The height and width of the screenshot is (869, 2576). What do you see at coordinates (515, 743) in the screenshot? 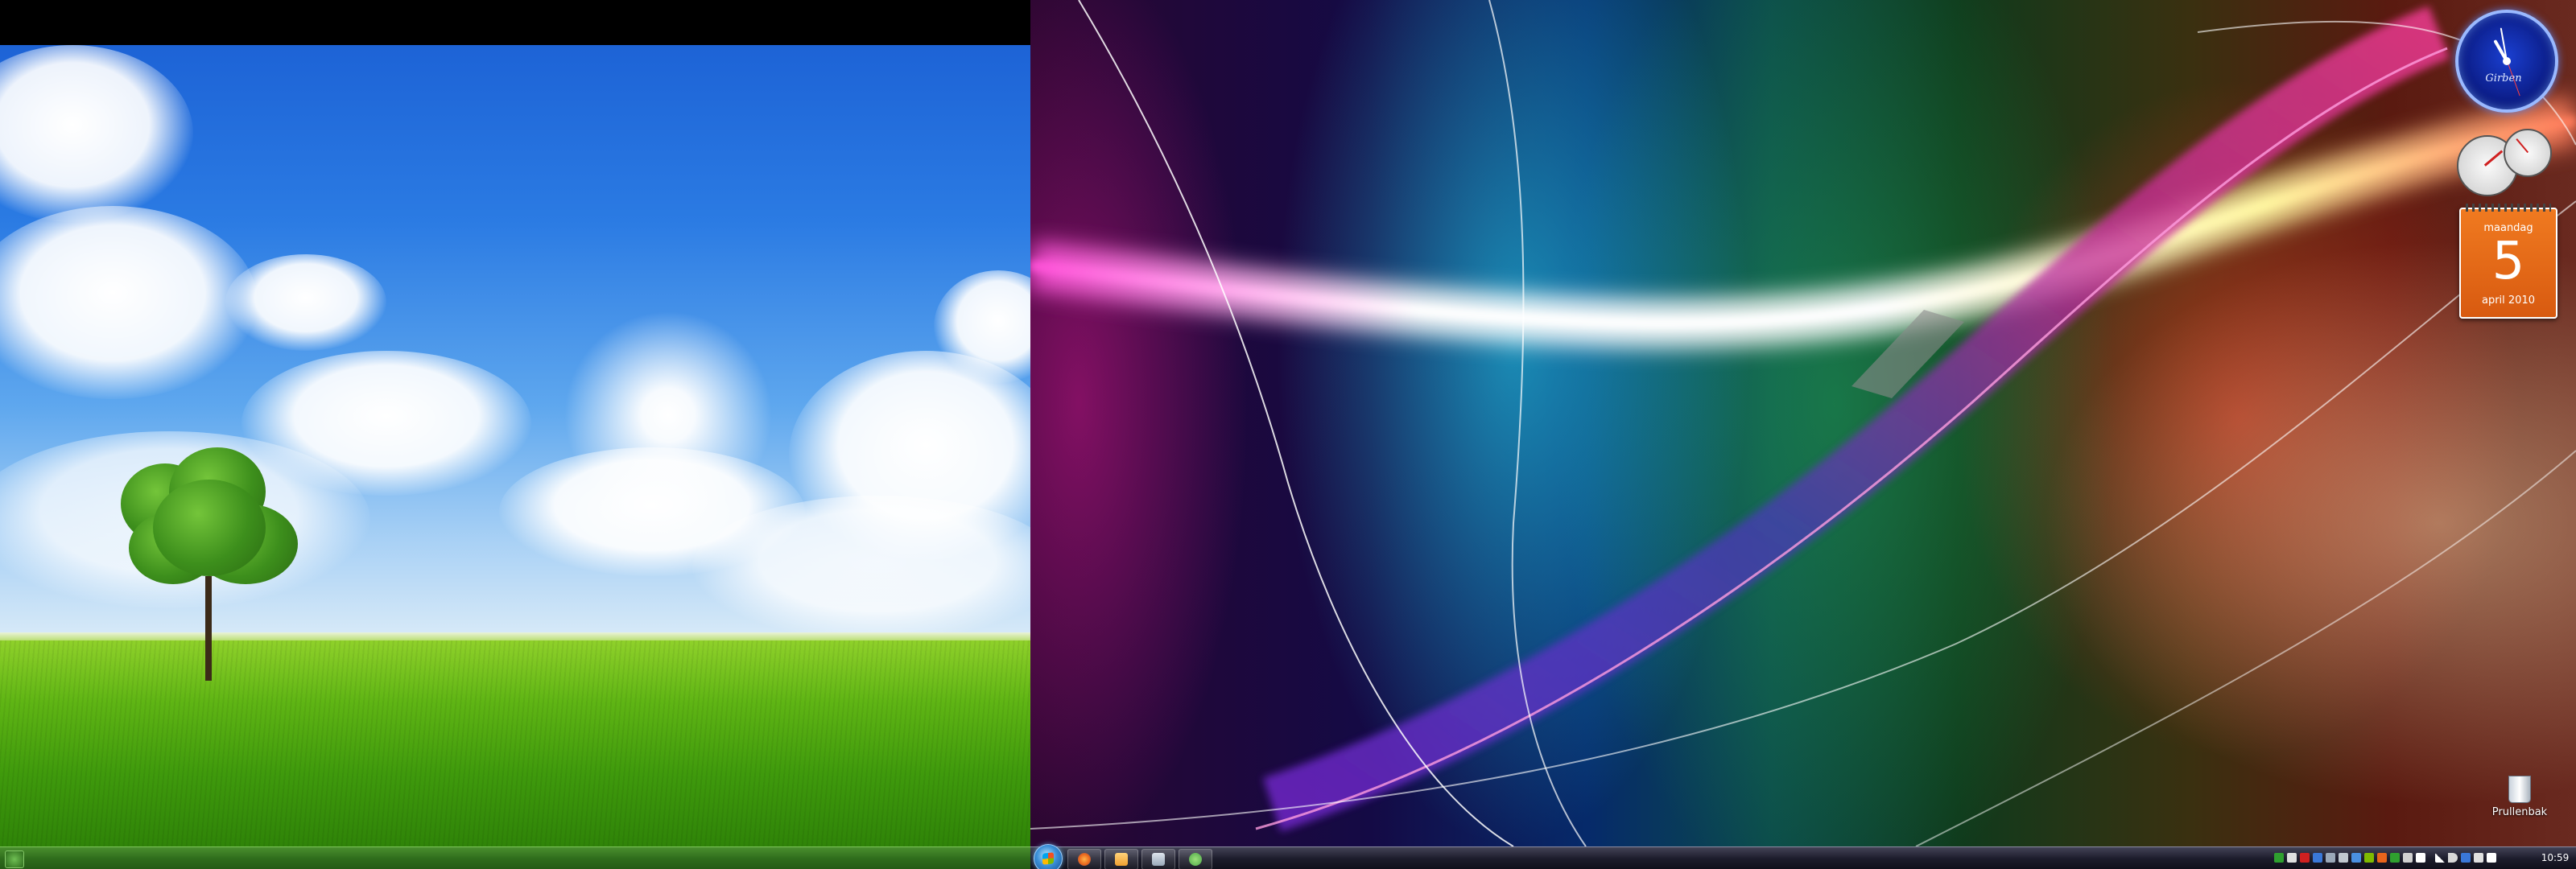
I see `grass-field` at bounding box center [515, 743].